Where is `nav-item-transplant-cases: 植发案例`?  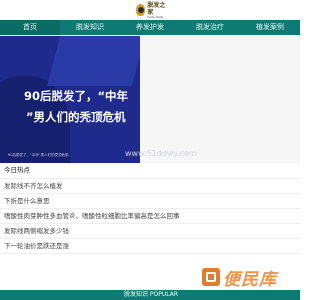 nav-item-transplant-cases: 植发案例 is located at coordinates (270, 27).